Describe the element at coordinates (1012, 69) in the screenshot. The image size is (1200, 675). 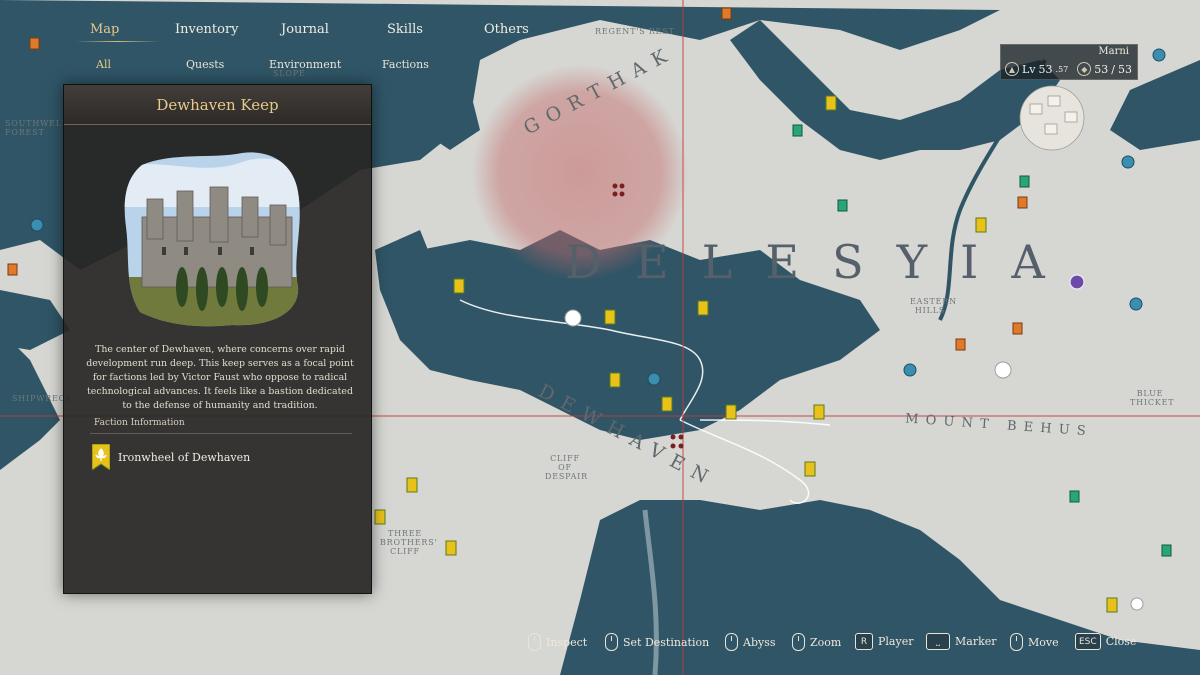
I see `level-icon: ▲` at that location.